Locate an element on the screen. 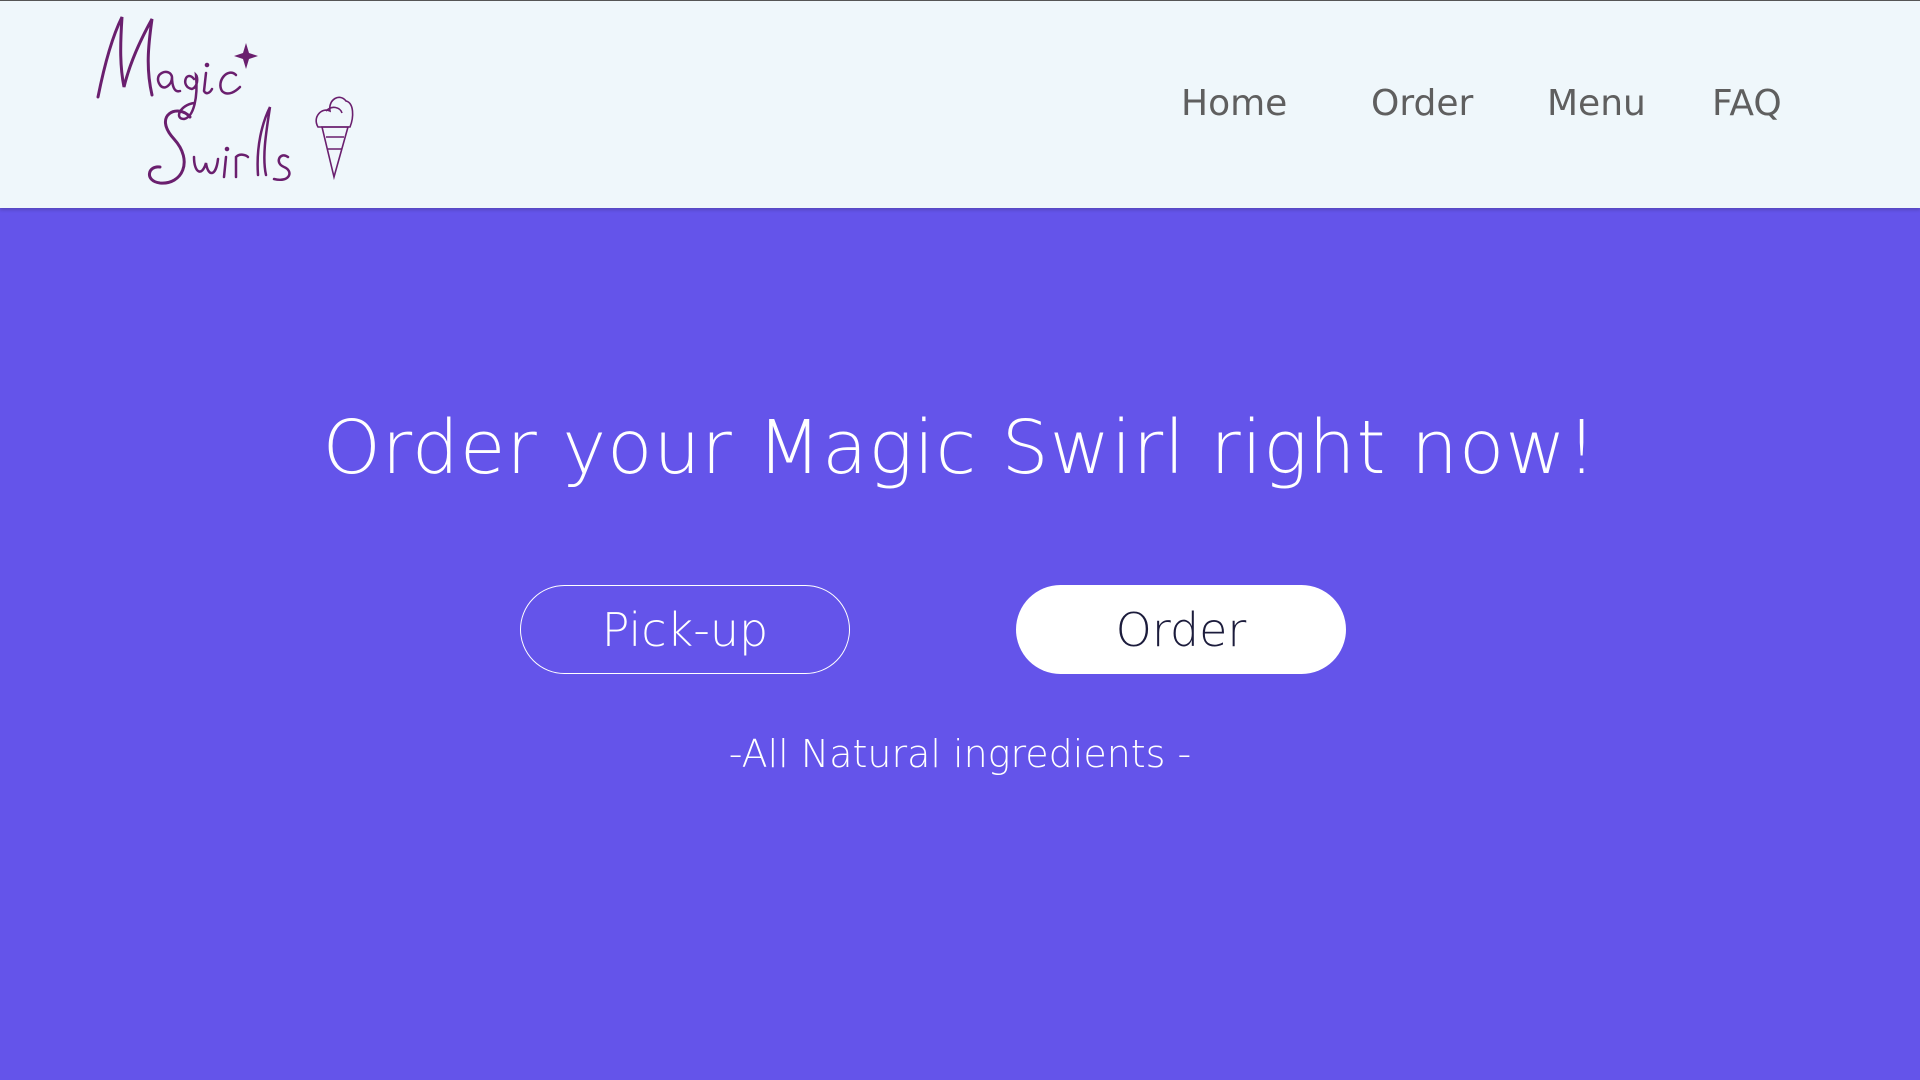 The image size is (1920, 1080). nav-faq-link: FAQ is located at coordinates (1747, 103).